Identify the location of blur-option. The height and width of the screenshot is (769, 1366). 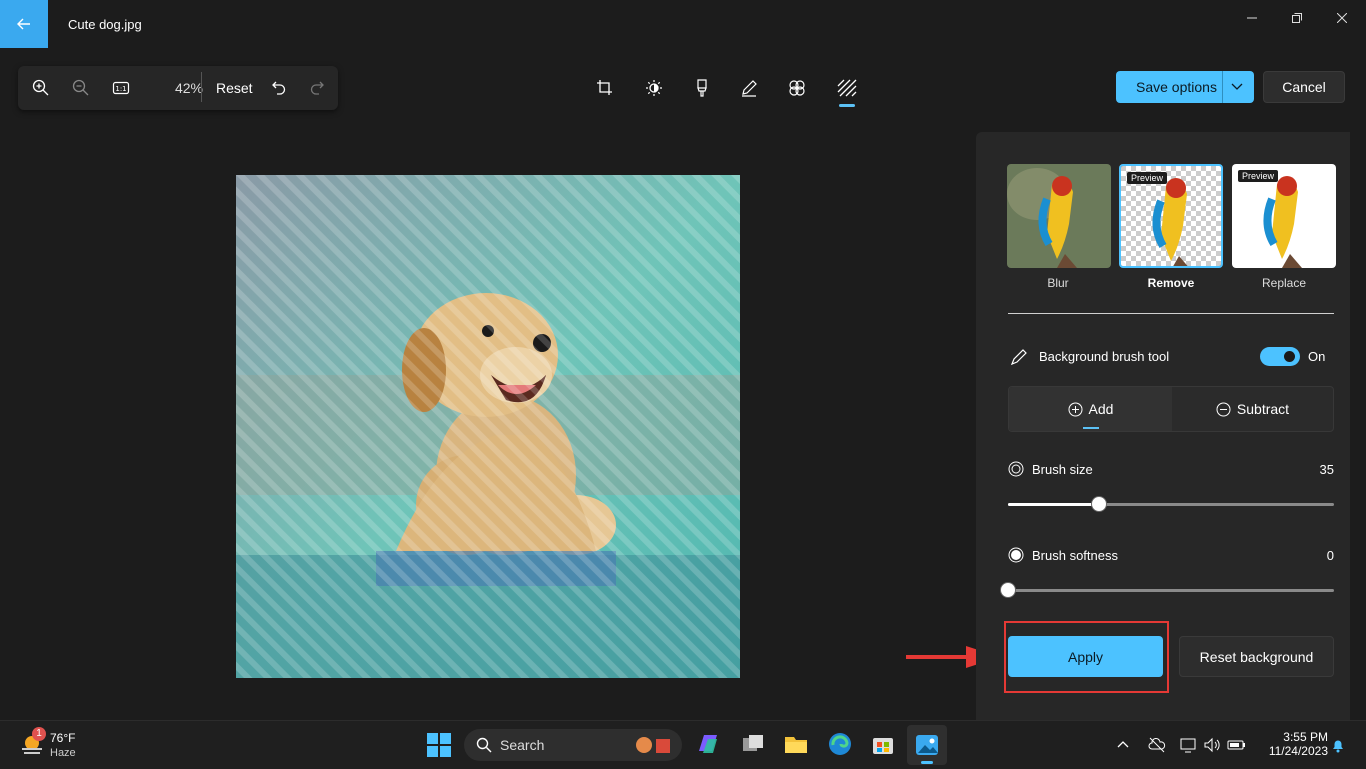
(1059, 216).